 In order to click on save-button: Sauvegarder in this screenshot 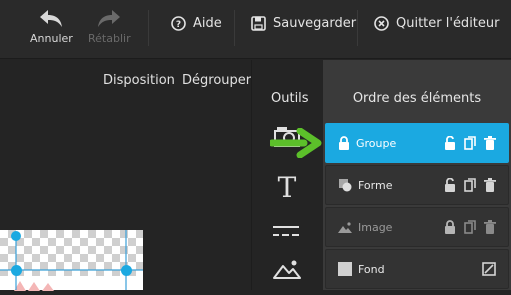, I will do `click(303, 23)`.